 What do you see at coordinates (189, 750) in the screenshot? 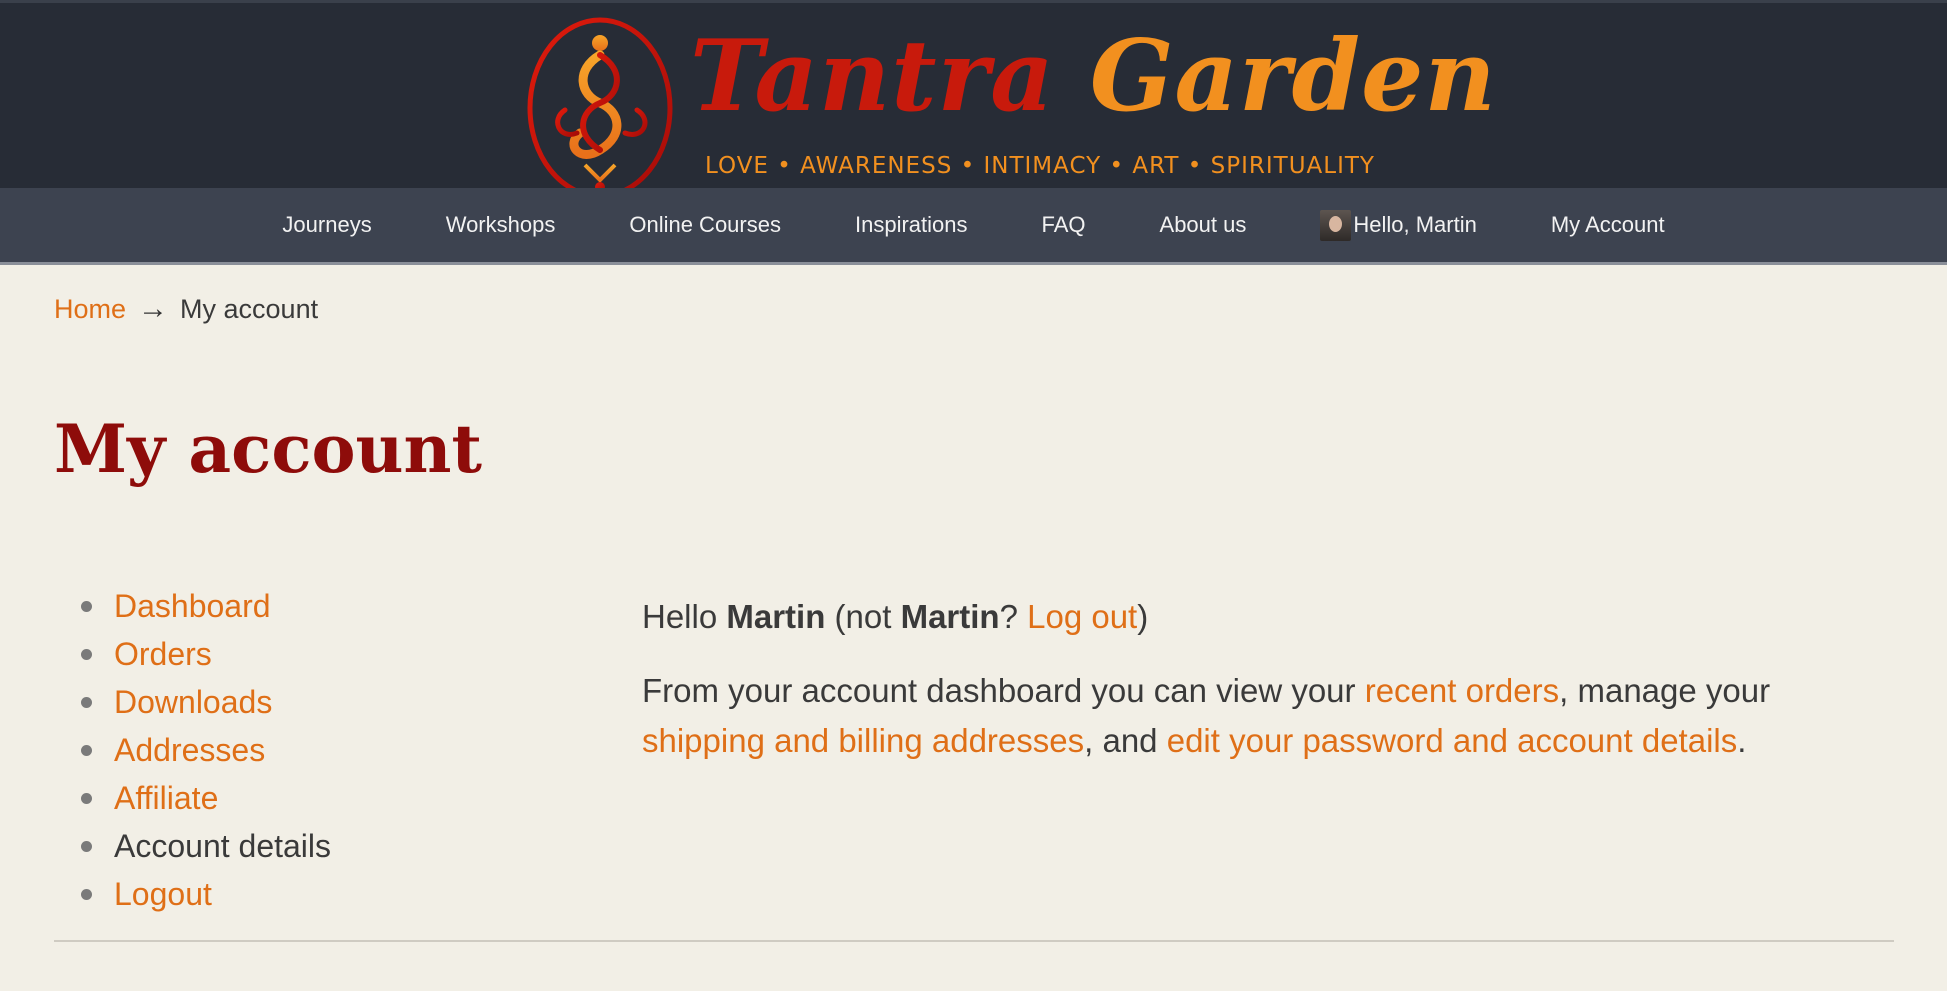
I see `account-nav-addresses-link: Addresses` at bounding box center [189, 750].